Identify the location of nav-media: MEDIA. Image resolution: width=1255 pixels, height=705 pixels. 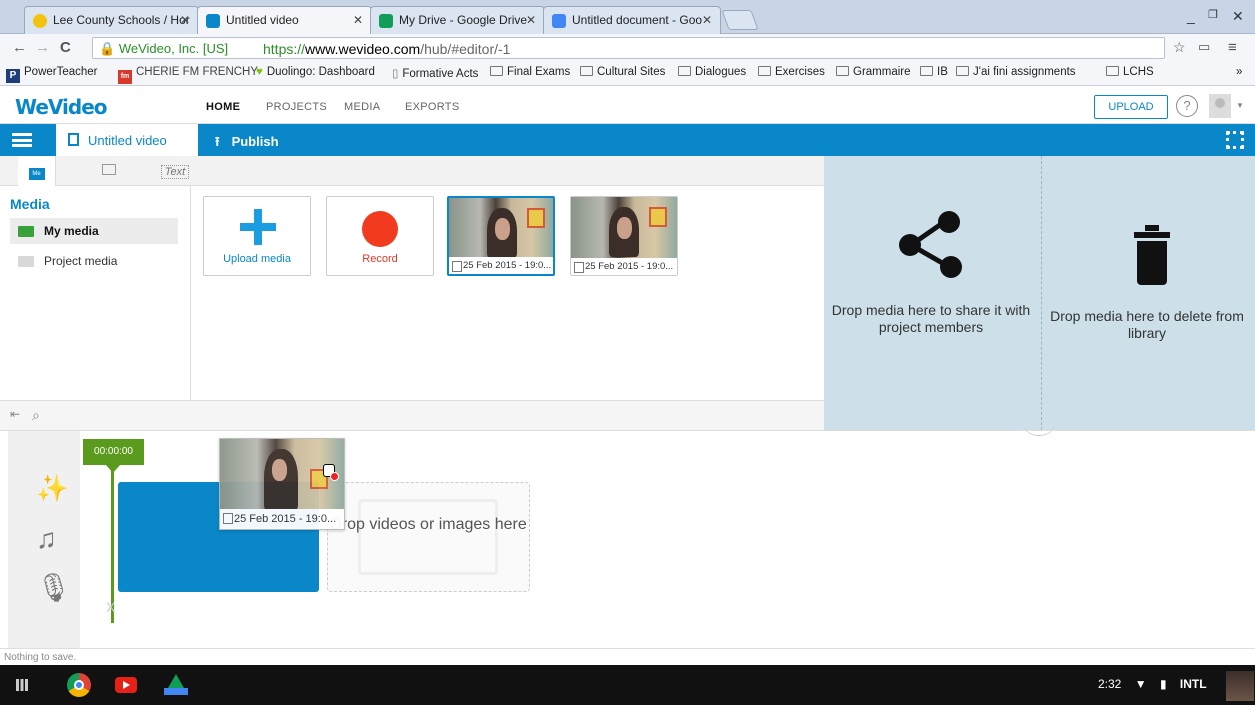
(362, 107).